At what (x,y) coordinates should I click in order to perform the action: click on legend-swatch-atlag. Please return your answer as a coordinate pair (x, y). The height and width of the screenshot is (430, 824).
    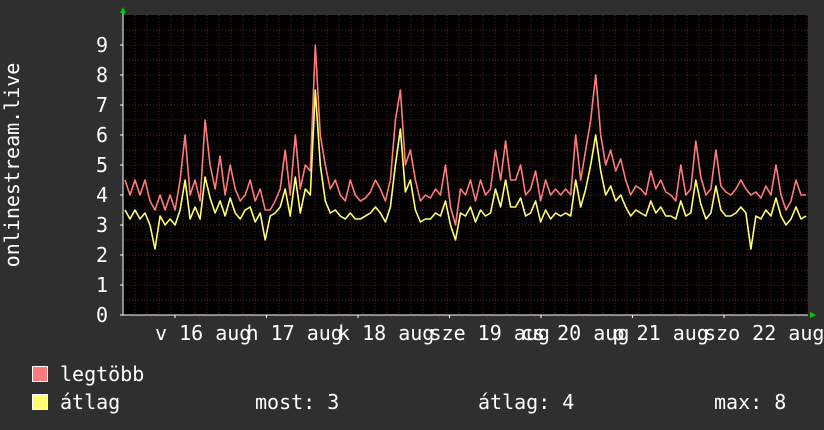
    Looking at the image, I should click on (40, 402).